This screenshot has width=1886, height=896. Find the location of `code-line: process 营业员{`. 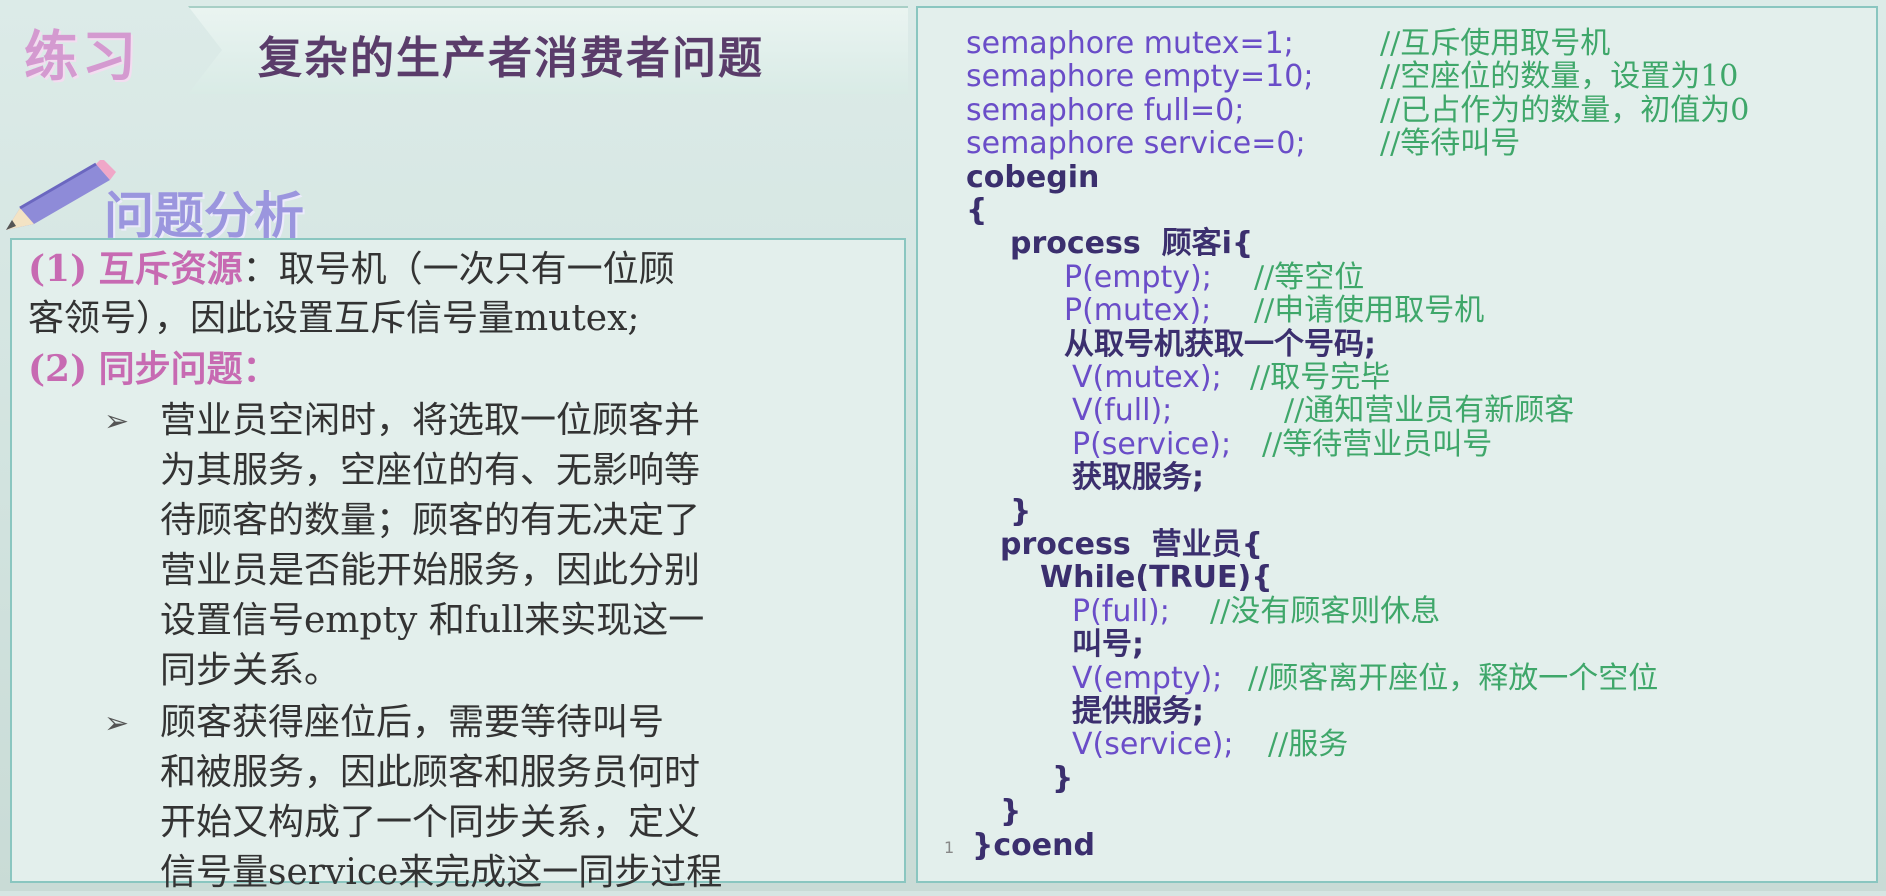

code-line: process 营业员{ is located at coordinates (1131, 544).